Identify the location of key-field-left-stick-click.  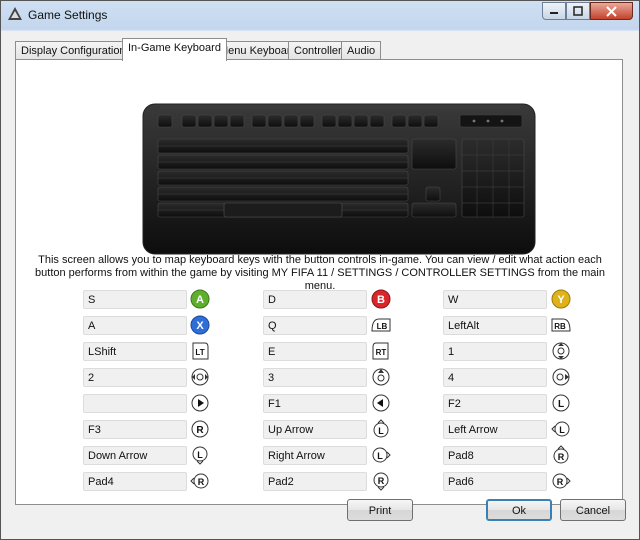
(495, 403).